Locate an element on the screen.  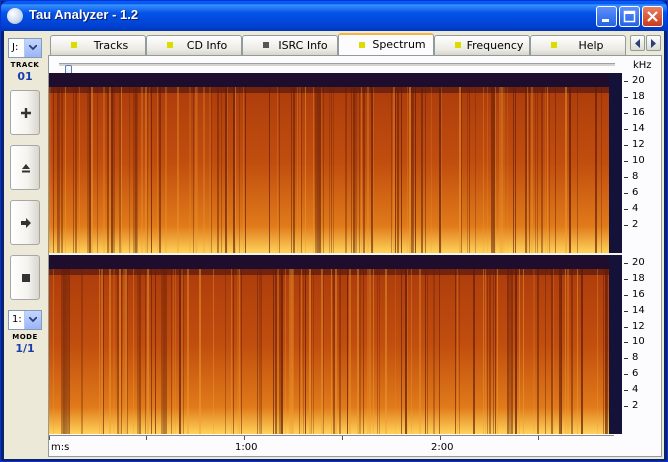
title-bar: Tau Analyzer - 1.2 is located at coordinates (334, 16).